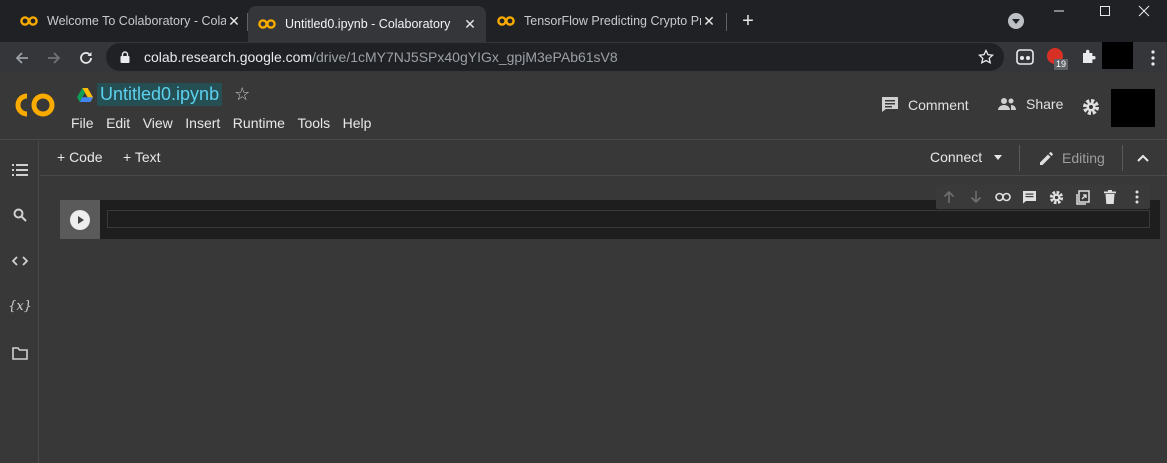  What do you see at coordinates (726, 22) in the screenshot?
I see `tab-separator` at bounding box center [726, 22].